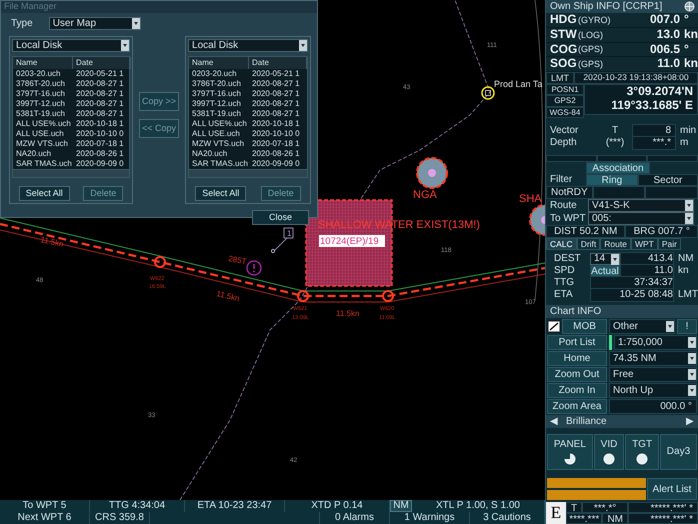 The width and height of the screenshot is (698, 524). Describe the element at coordinates (289, 233) in the screenshot. I see `event-mark: 1` at that location.